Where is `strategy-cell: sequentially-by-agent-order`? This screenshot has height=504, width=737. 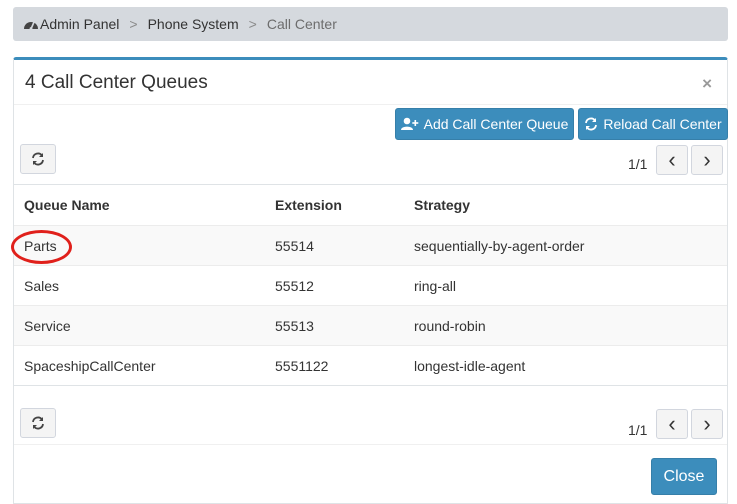 strategy-cell: sequentially-by-agent-order is located at coordinates (499, 246).